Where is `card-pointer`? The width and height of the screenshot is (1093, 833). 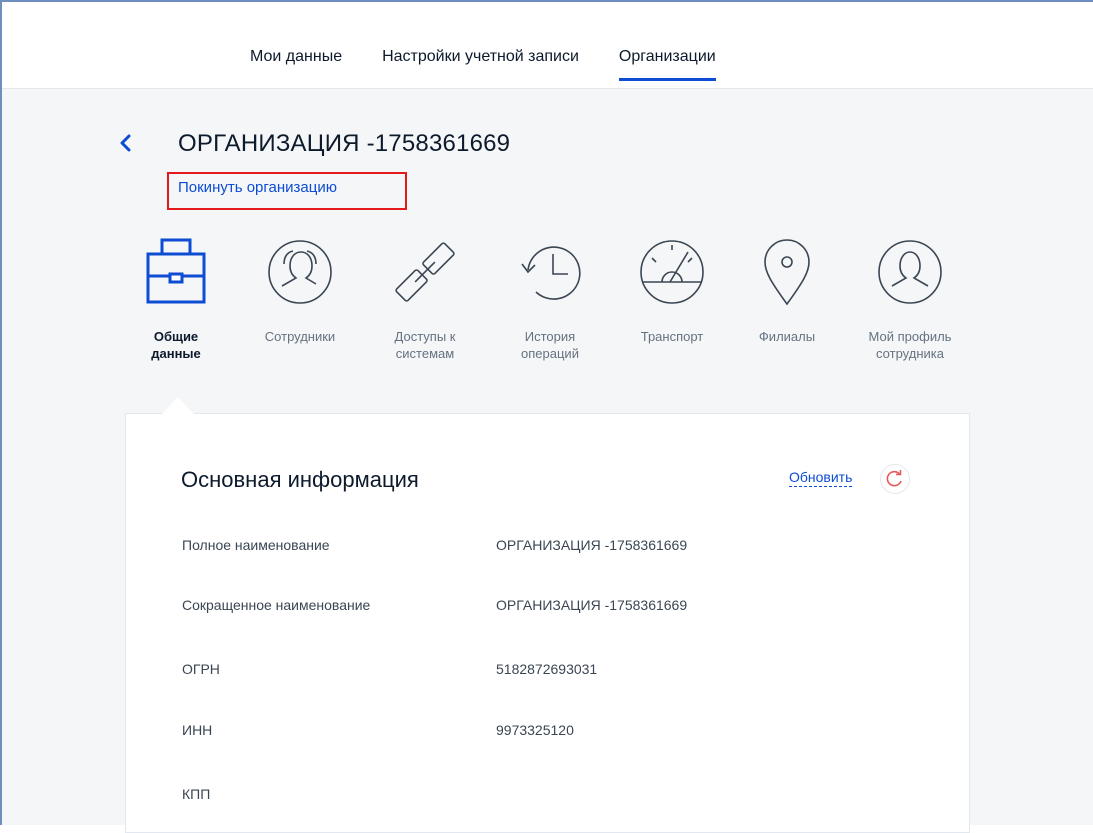
card-pointer is located at coordinates (178, 405).